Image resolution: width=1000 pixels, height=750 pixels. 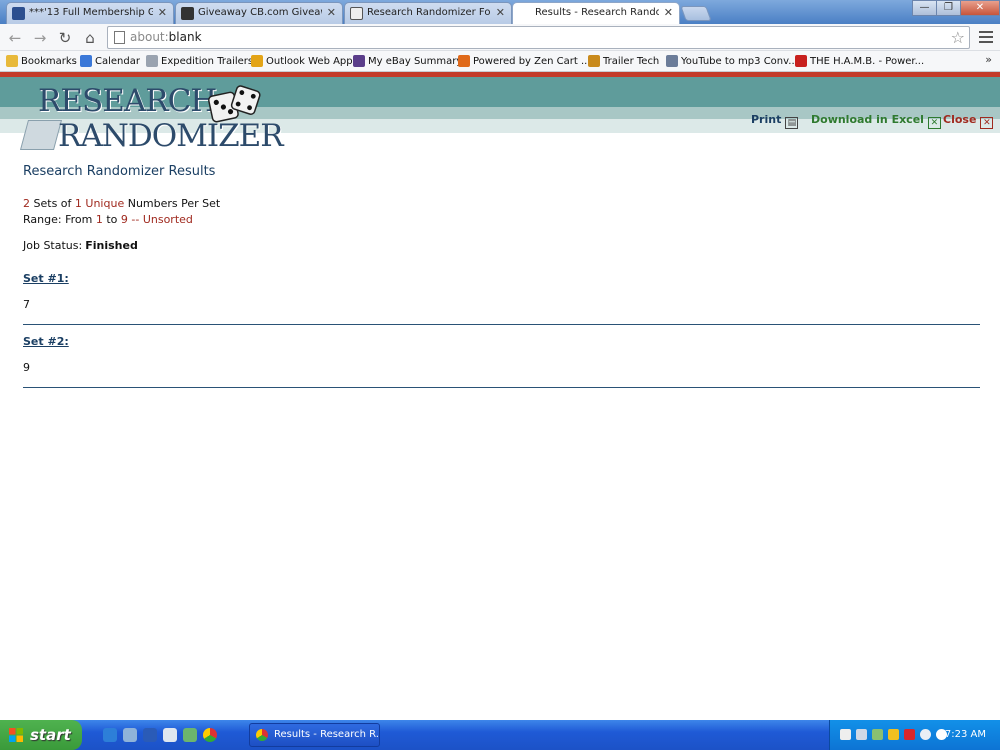 I want to click on chrome-menu-icon, so click(x=986, y=38).